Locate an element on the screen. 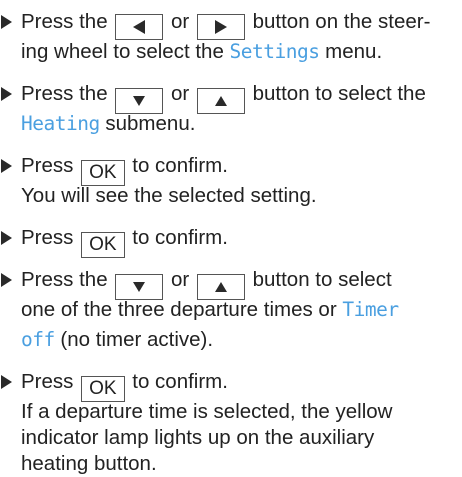  right-arrow-icon is located at coordinates (220, 27).